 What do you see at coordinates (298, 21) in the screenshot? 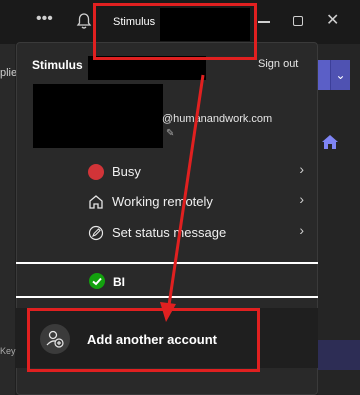
I see `maximize-icon` at bounding box center [298, 21].